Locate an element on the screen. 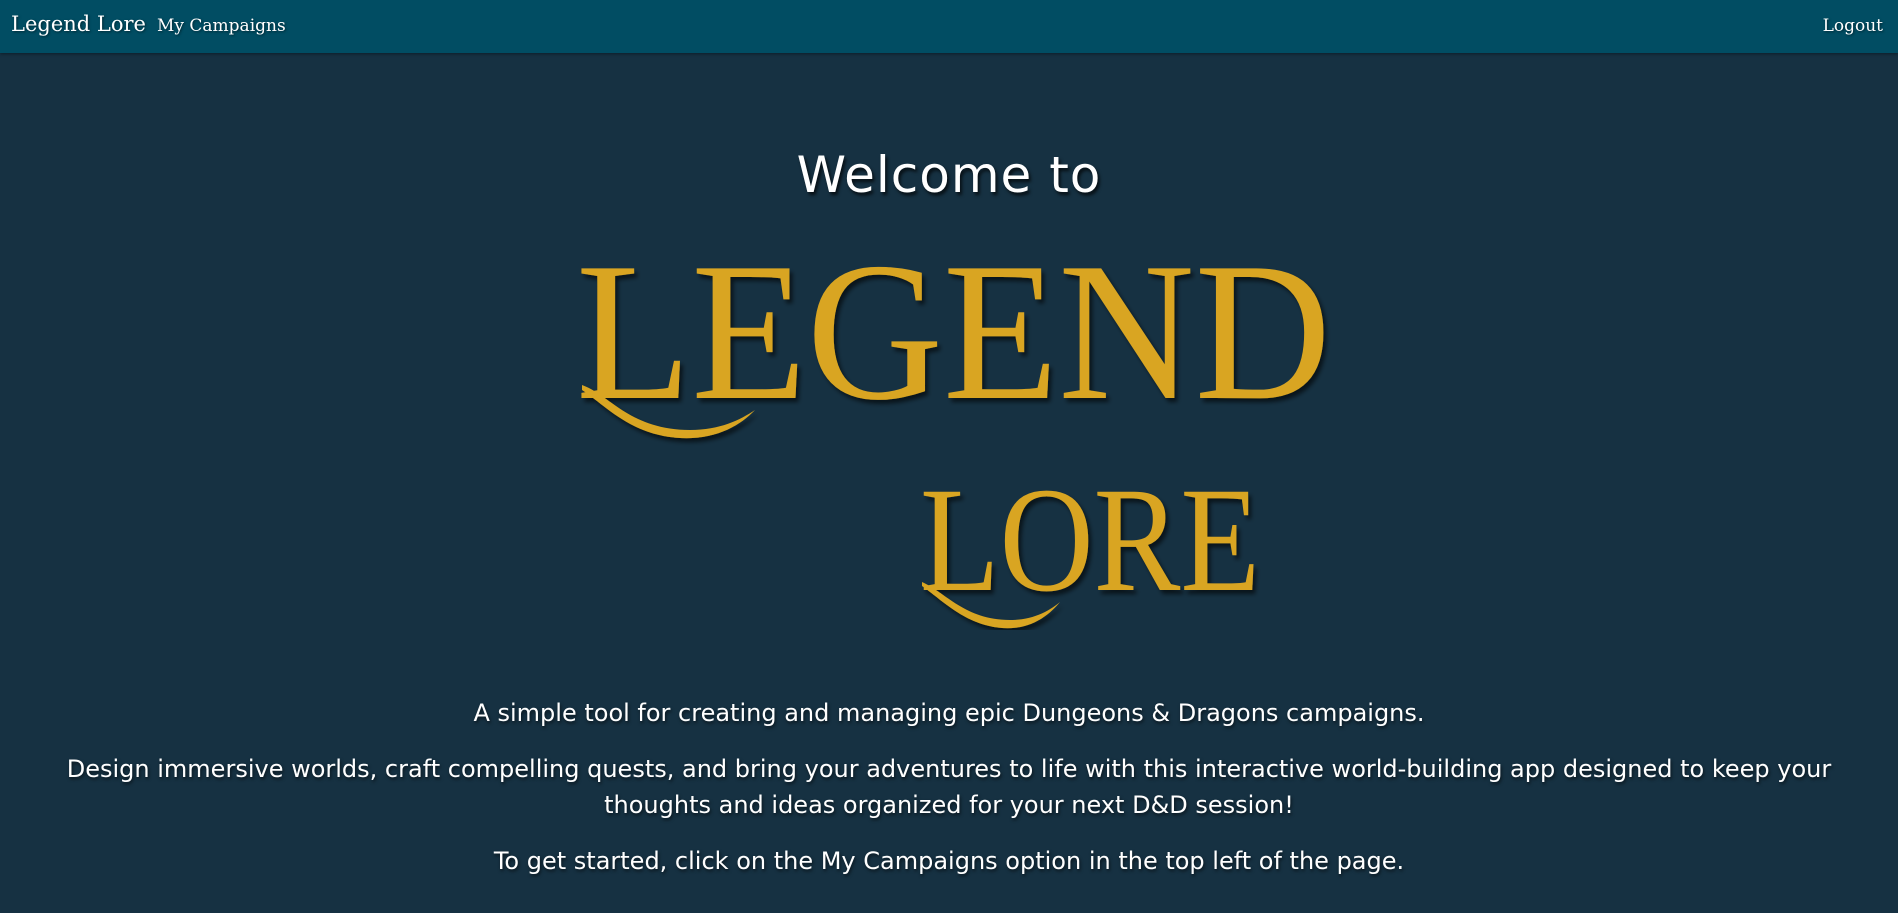 This screenshot has height=913, width=1898. welcome-heading: Welcome to is located at coordinates (949, 175).